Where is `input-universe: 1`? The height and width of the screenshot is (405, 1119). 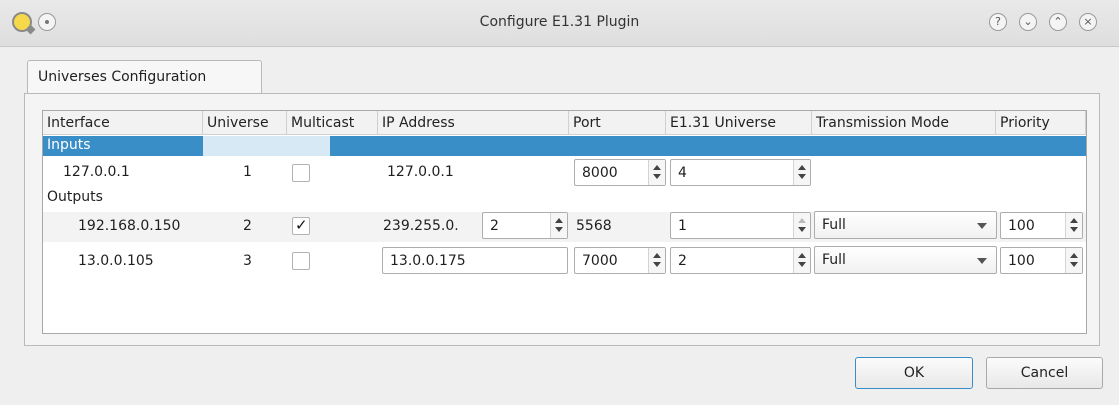
input-universe: 1 is located at coordinates (247, 172).